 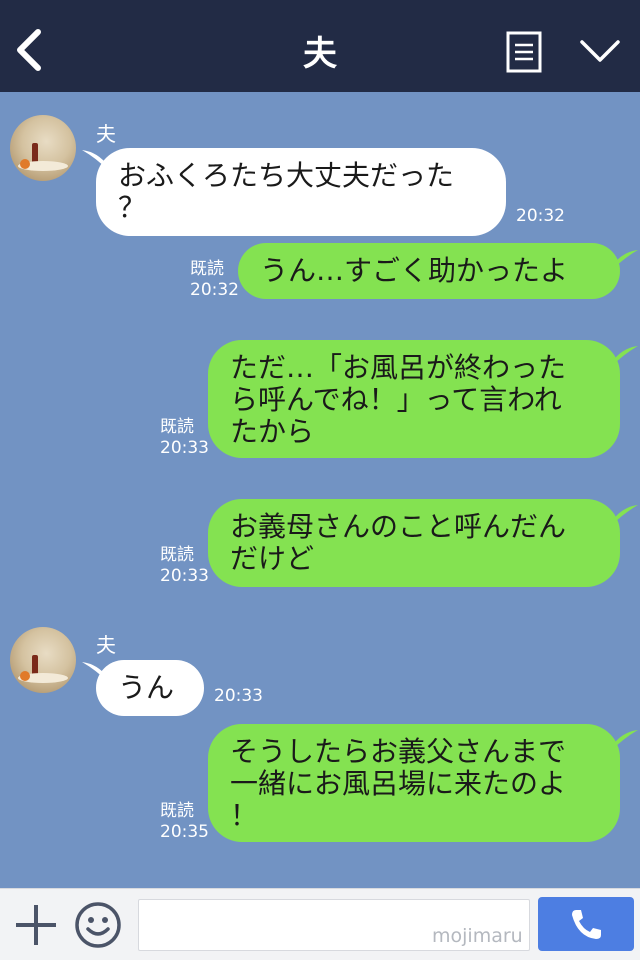 I want to click on message-bubble: うん, so click(x=150, y=688).